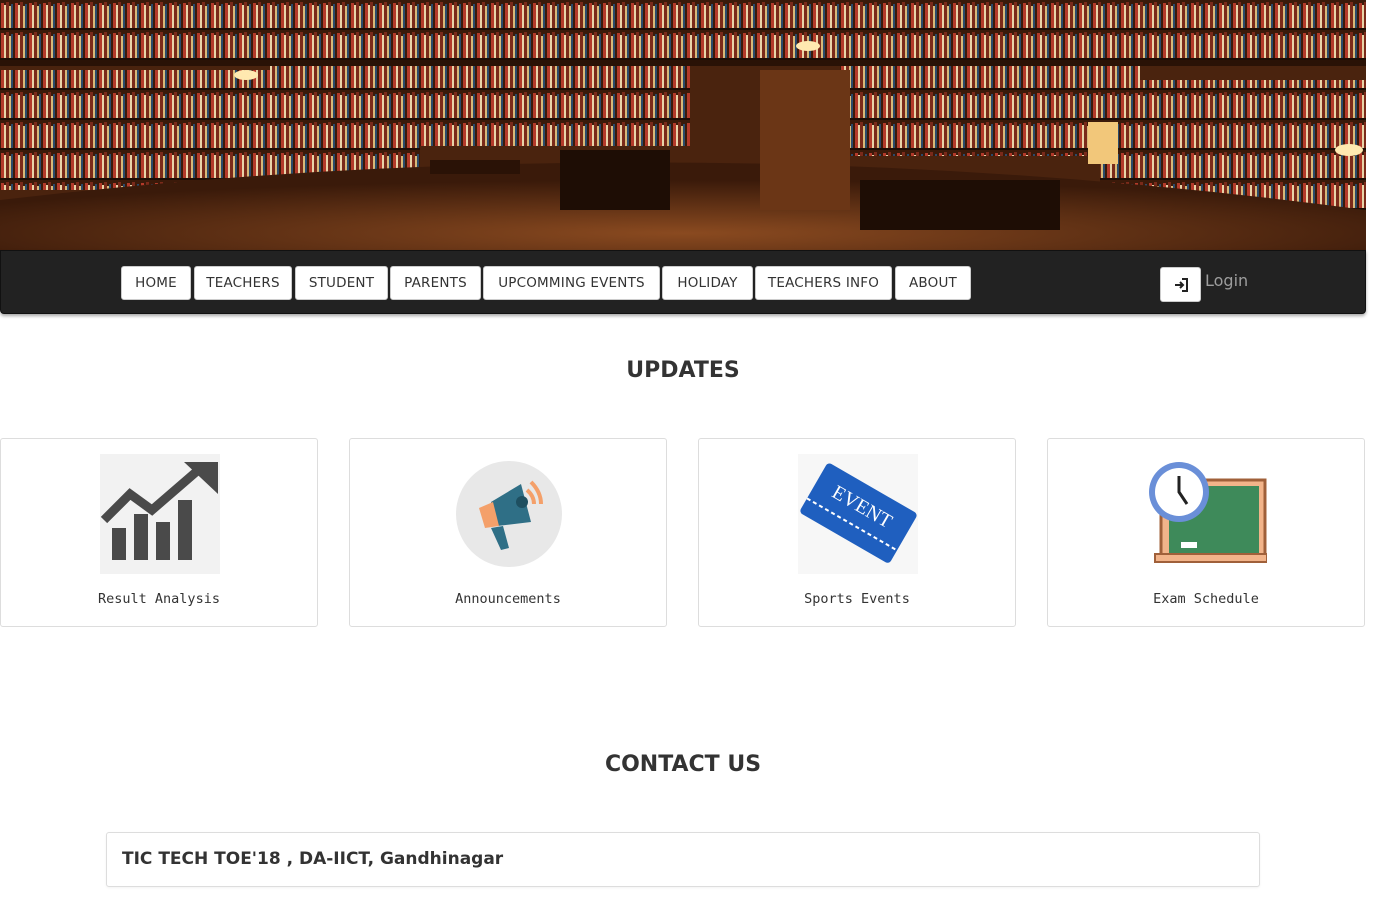  Describe the element at coordinates (509, 514) in the screenshot. I see `megaphone-icon` at that location.